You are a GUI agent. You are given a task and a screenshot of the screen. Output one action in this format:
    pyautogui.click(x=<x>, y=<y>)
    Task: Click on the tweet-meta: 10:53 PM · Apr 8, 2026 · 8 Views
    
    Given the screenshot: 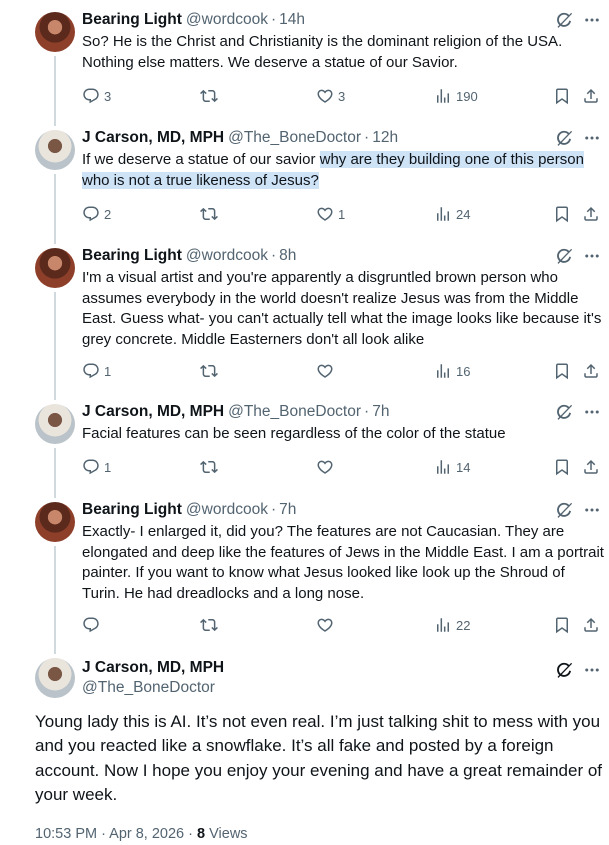 What is the action you would take?
    pyautogui.click(x=141, y=834)
    